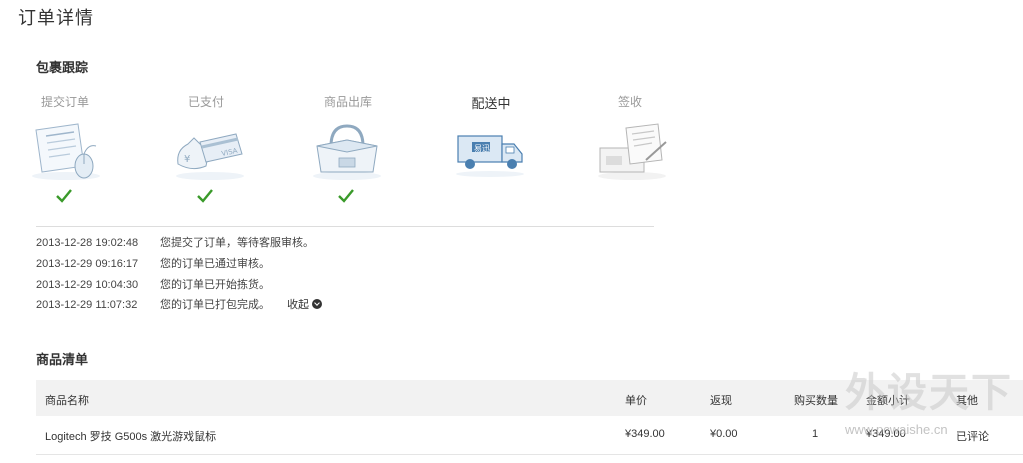 This screenshot has width=1023, height=463. I want to click on tracking-log-row: 2013-12-29 09:16:17 您的订单已通过审核。, so click(153, 263).